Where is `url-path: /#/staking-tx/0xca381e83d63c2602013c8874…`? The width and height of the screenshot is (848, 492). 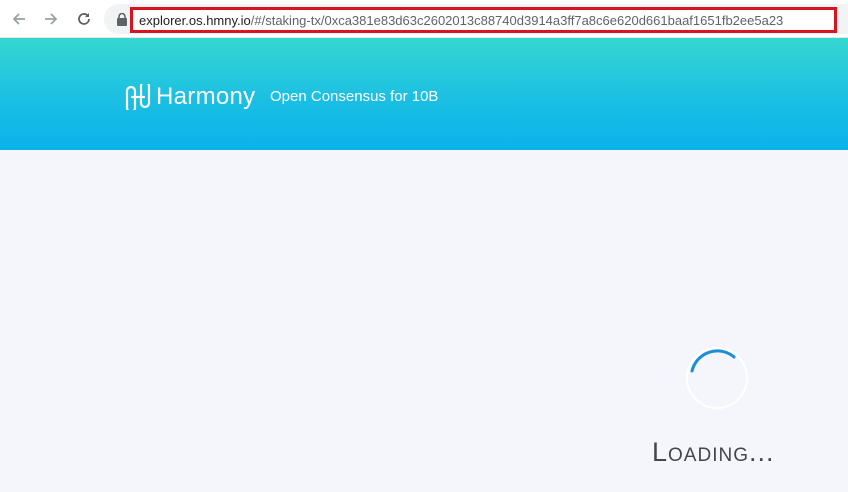 url-path: /#/staking-tx/0xca381e83d63c2602013c8874… is located at coordinates (517, 20).